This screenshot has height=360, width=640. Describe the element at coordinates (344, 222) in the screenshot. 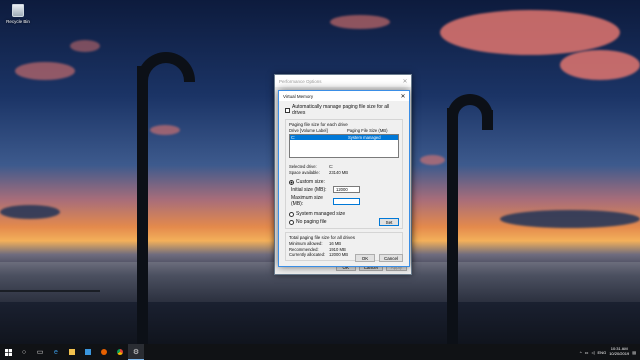

I see `no-paging-option: No paging file Set` at that location.